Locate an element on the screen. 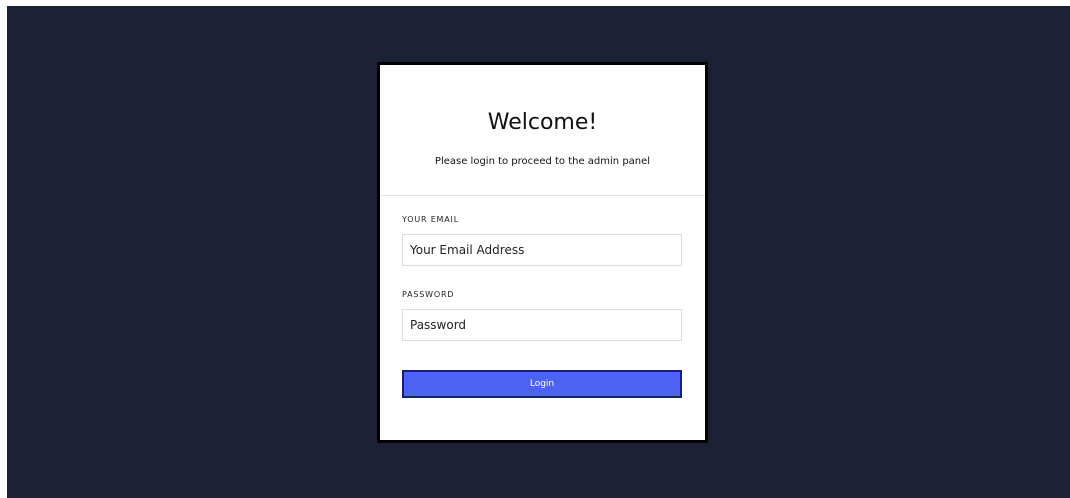 The width and height of the screenshot is (1070, 498). email-field is located at coordinates (542, 250).